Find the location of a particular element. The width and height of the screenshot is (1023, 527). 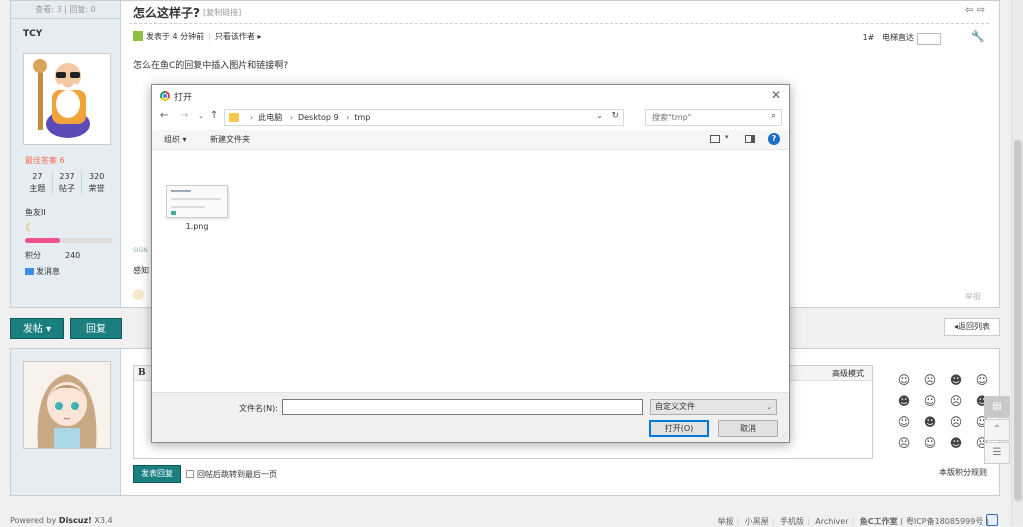

only-author-link: 只看该作者 is located at coordinates (235, 36).